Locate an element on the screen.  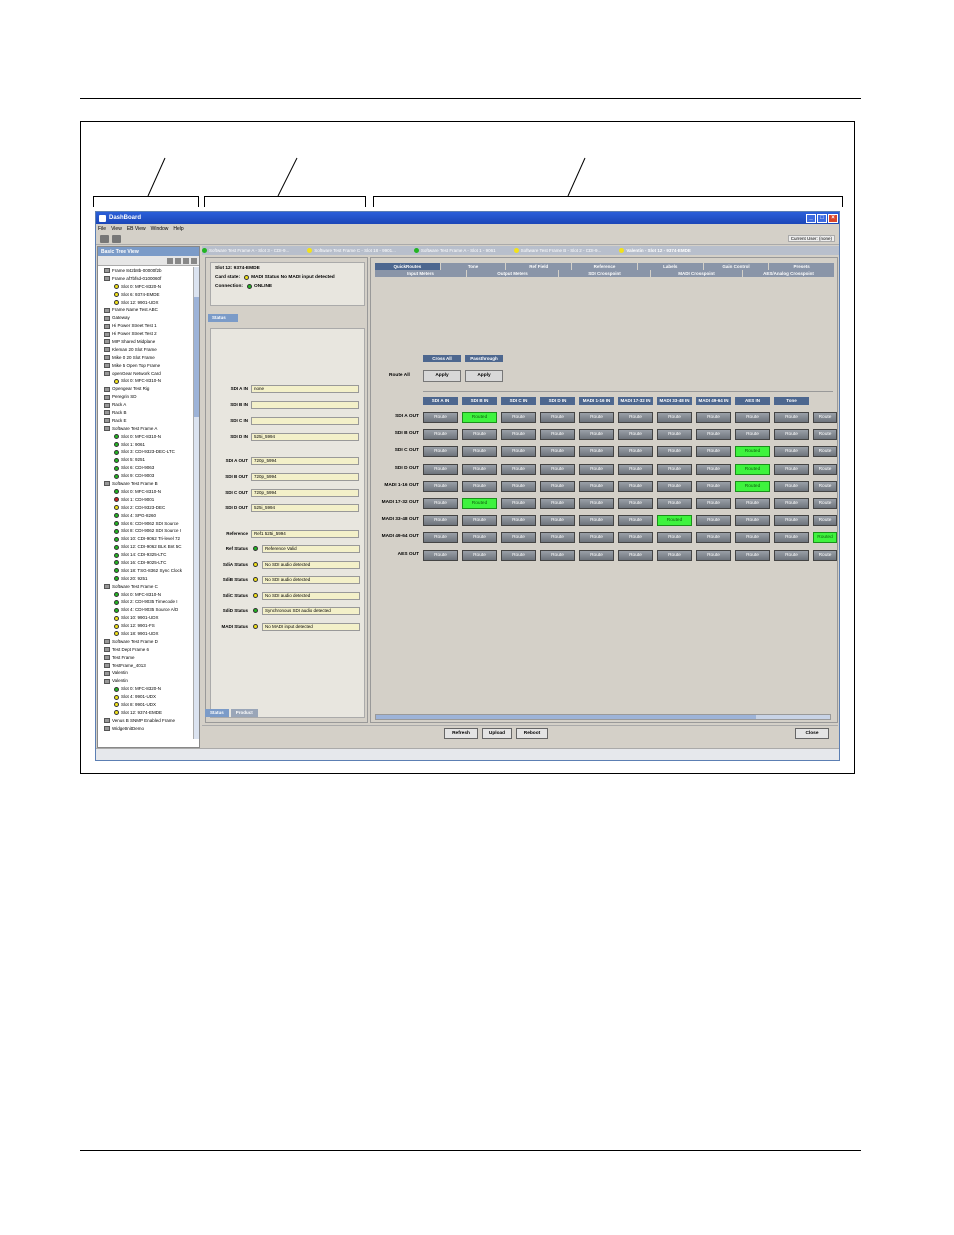
routing-subtab: Presets is located at coordinates (802, 266).